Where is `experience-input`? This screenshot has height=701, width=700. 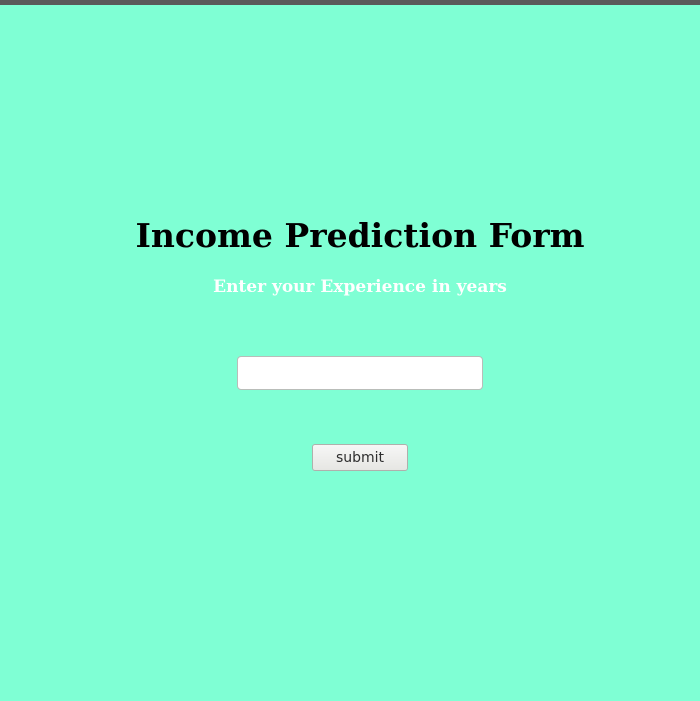 experience-input is located at coordinates (360, 373).